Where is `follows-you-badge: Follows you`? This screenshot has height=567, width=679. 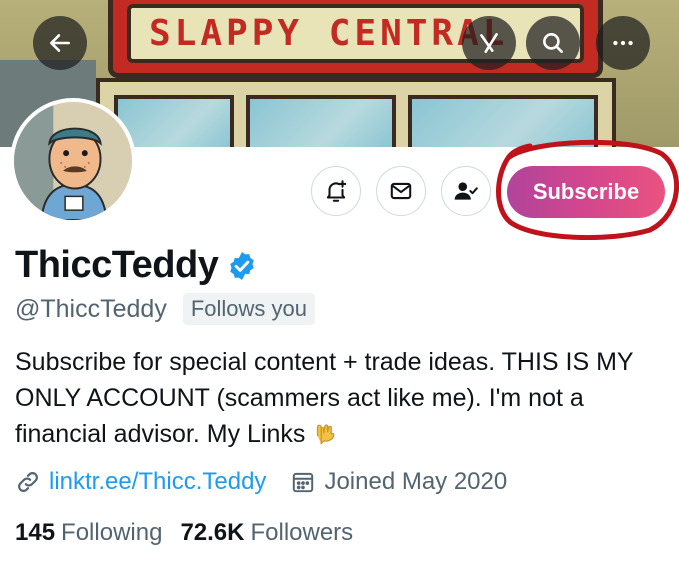 follows-you-badge: Follows you is located at coordinates (248, 309).